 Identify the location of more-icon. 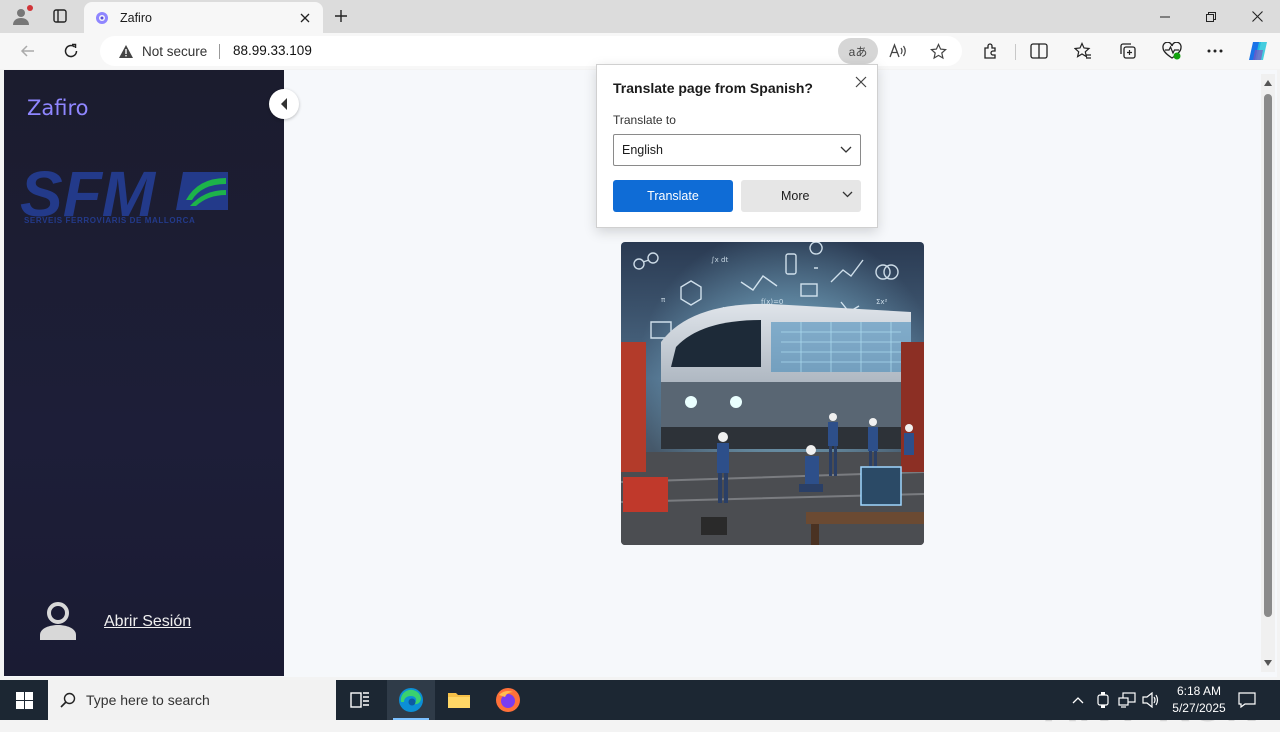
(1215, 51).